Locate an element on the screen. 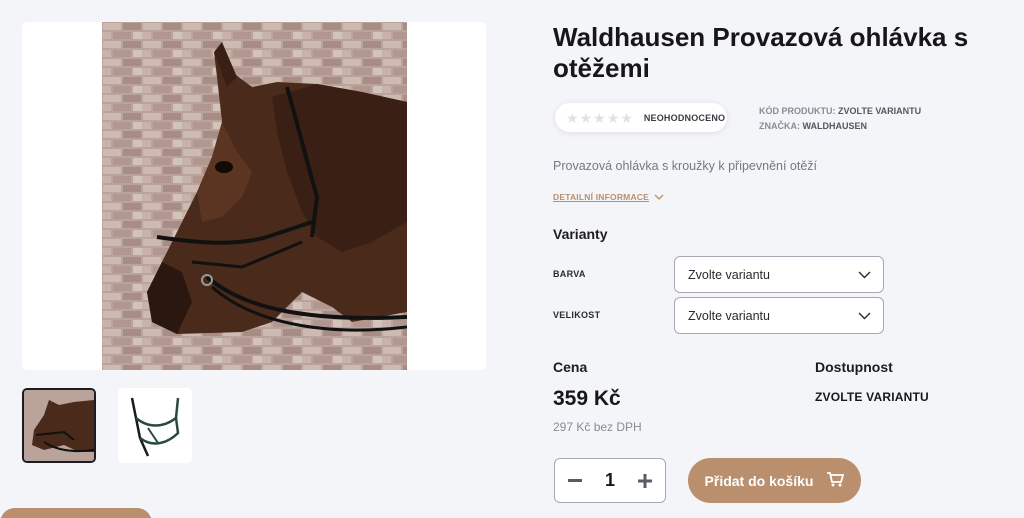  variant-label-size: VELIKOST is located at coordinates (577, 315).